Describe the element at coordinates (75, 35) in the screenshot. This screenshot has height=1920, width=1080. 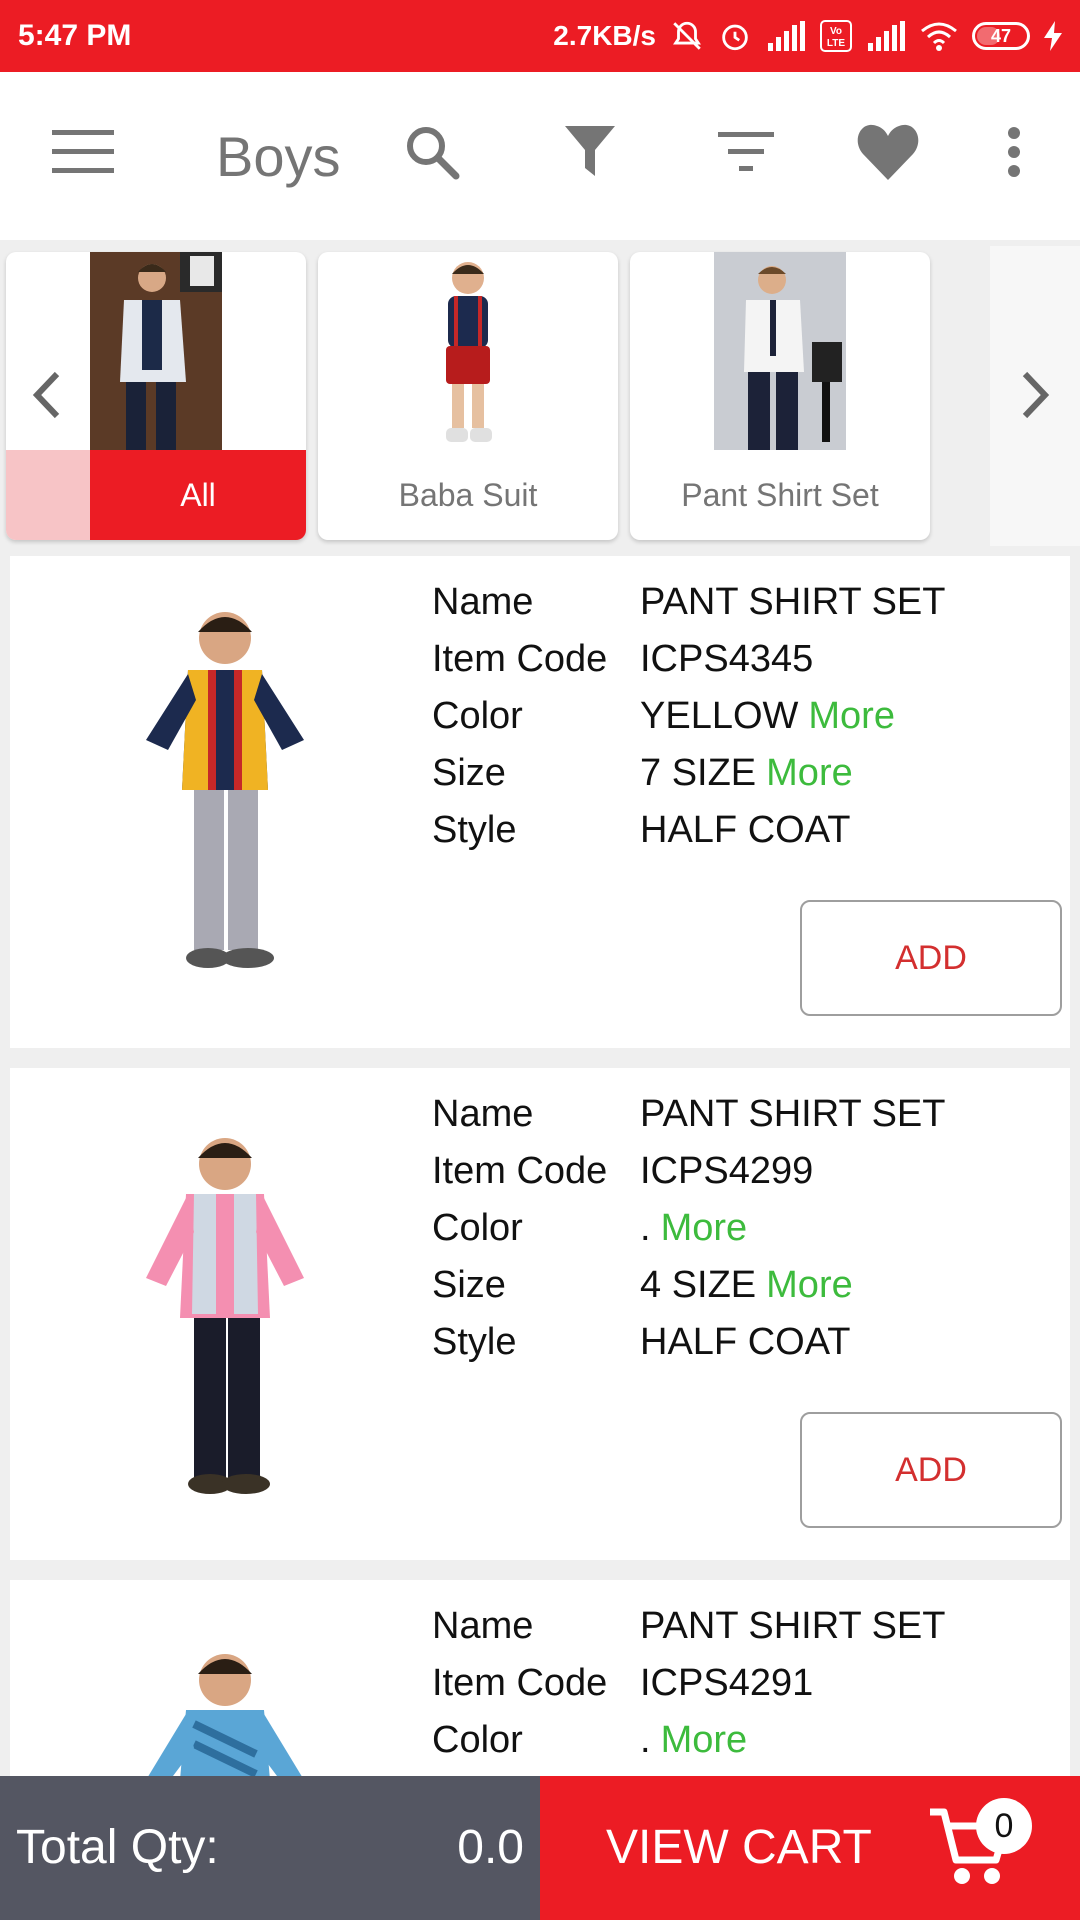
I see `status-time: 5:47 PM` at that location.